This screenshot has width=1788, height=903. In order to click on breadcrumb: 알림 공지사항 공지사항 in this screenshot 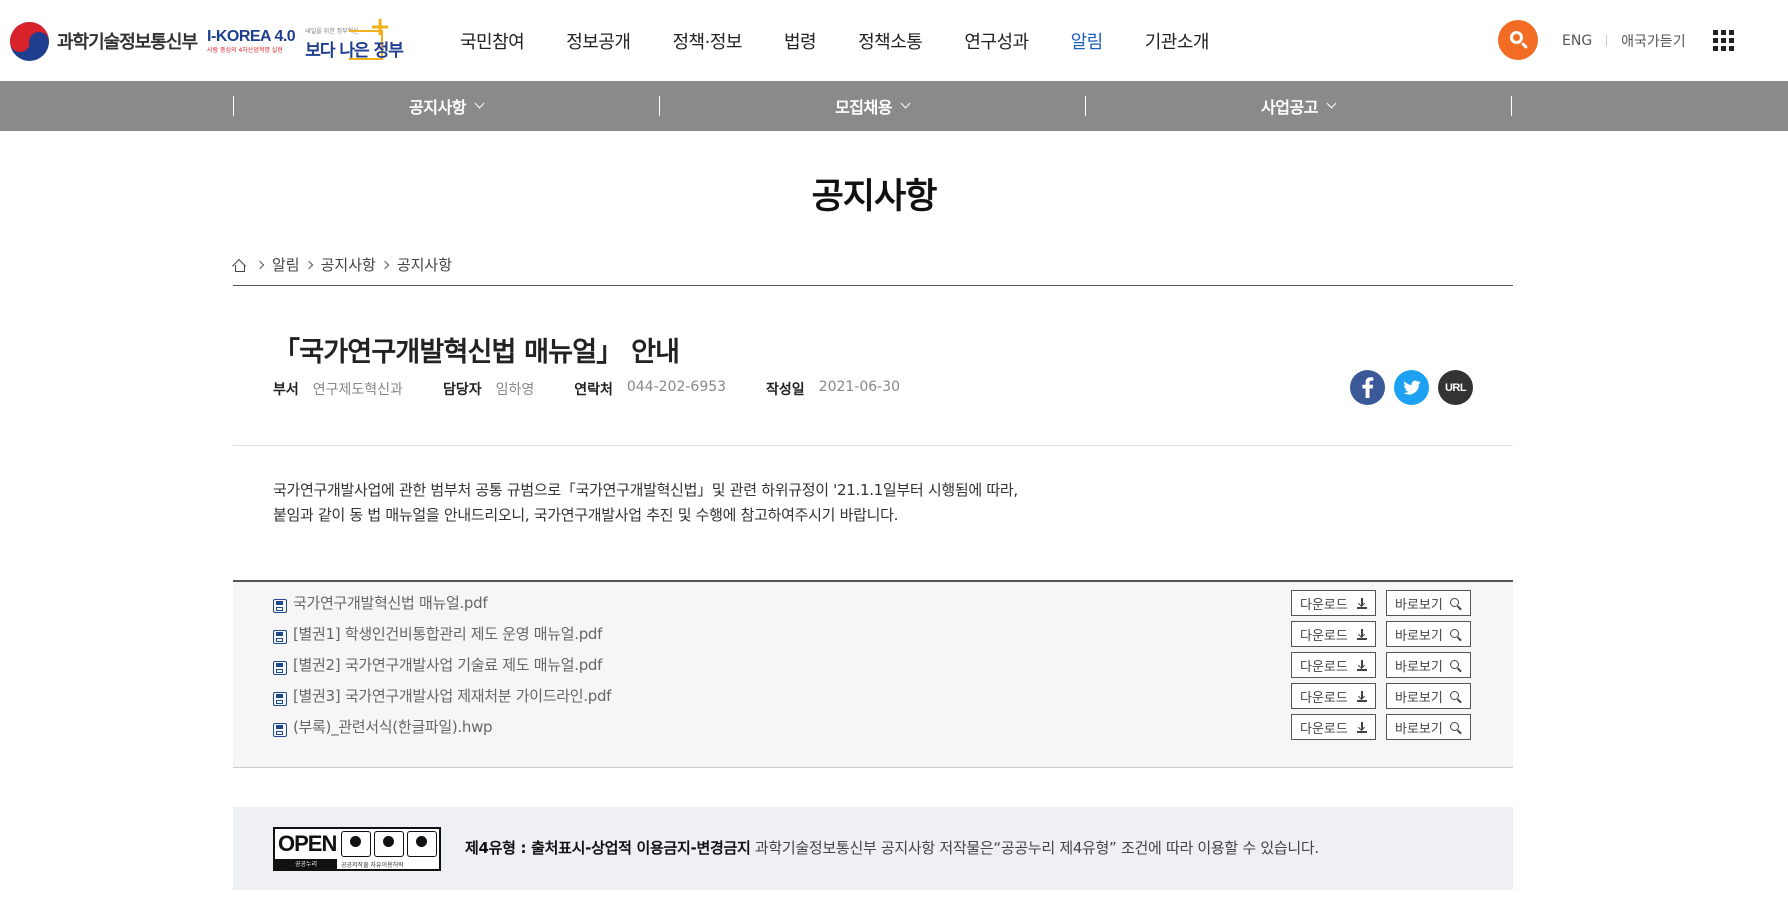, I will do `click(342, 264)`.